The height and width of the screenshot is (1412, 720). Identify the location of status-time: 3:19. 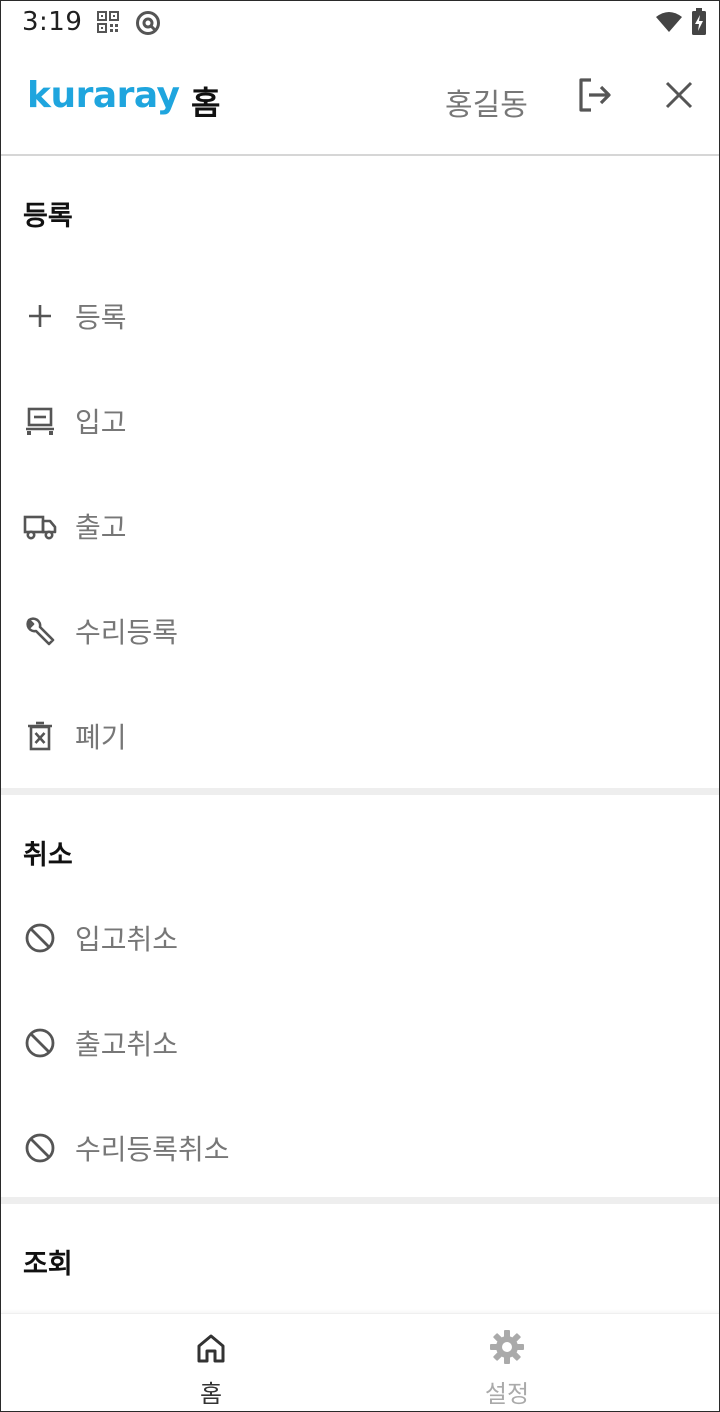
(52, 22).